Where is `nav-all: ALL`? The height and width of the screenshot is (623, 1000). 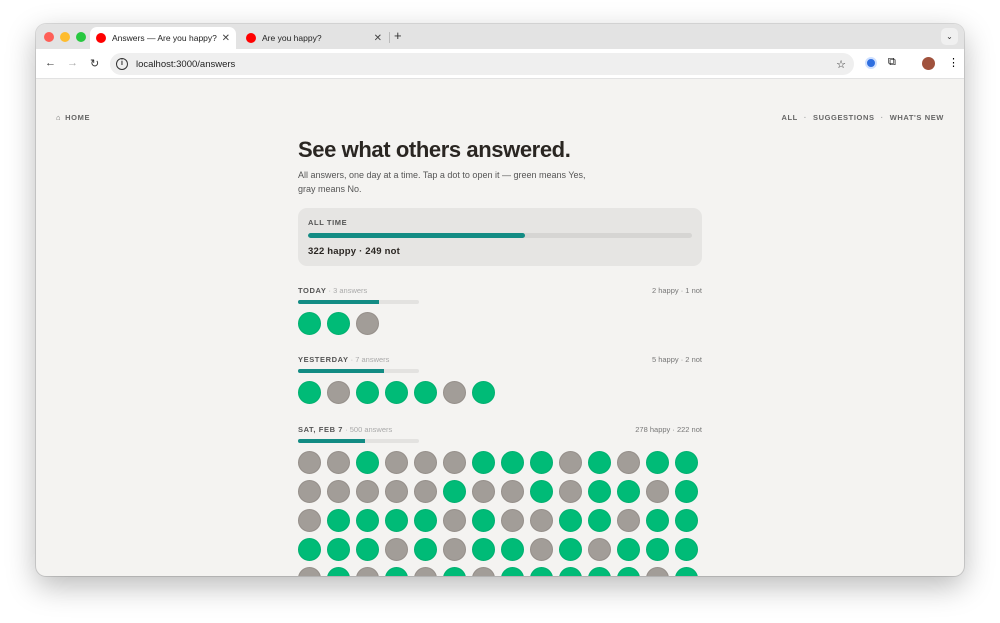 nav-all: ALL is located at coordinates (789, 117).